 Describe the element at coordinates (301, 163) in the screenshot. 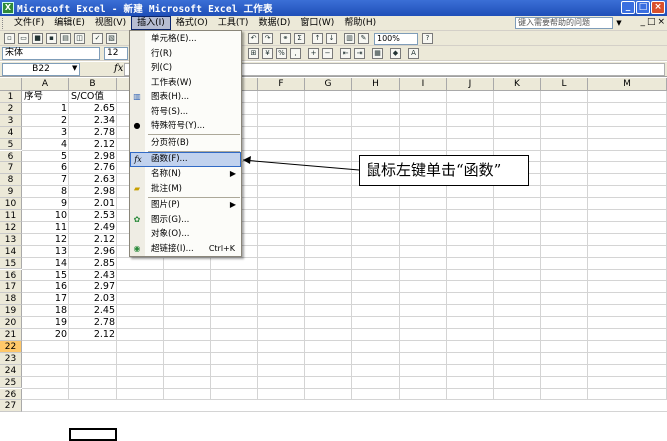

I see `callout-arrow` at that location.